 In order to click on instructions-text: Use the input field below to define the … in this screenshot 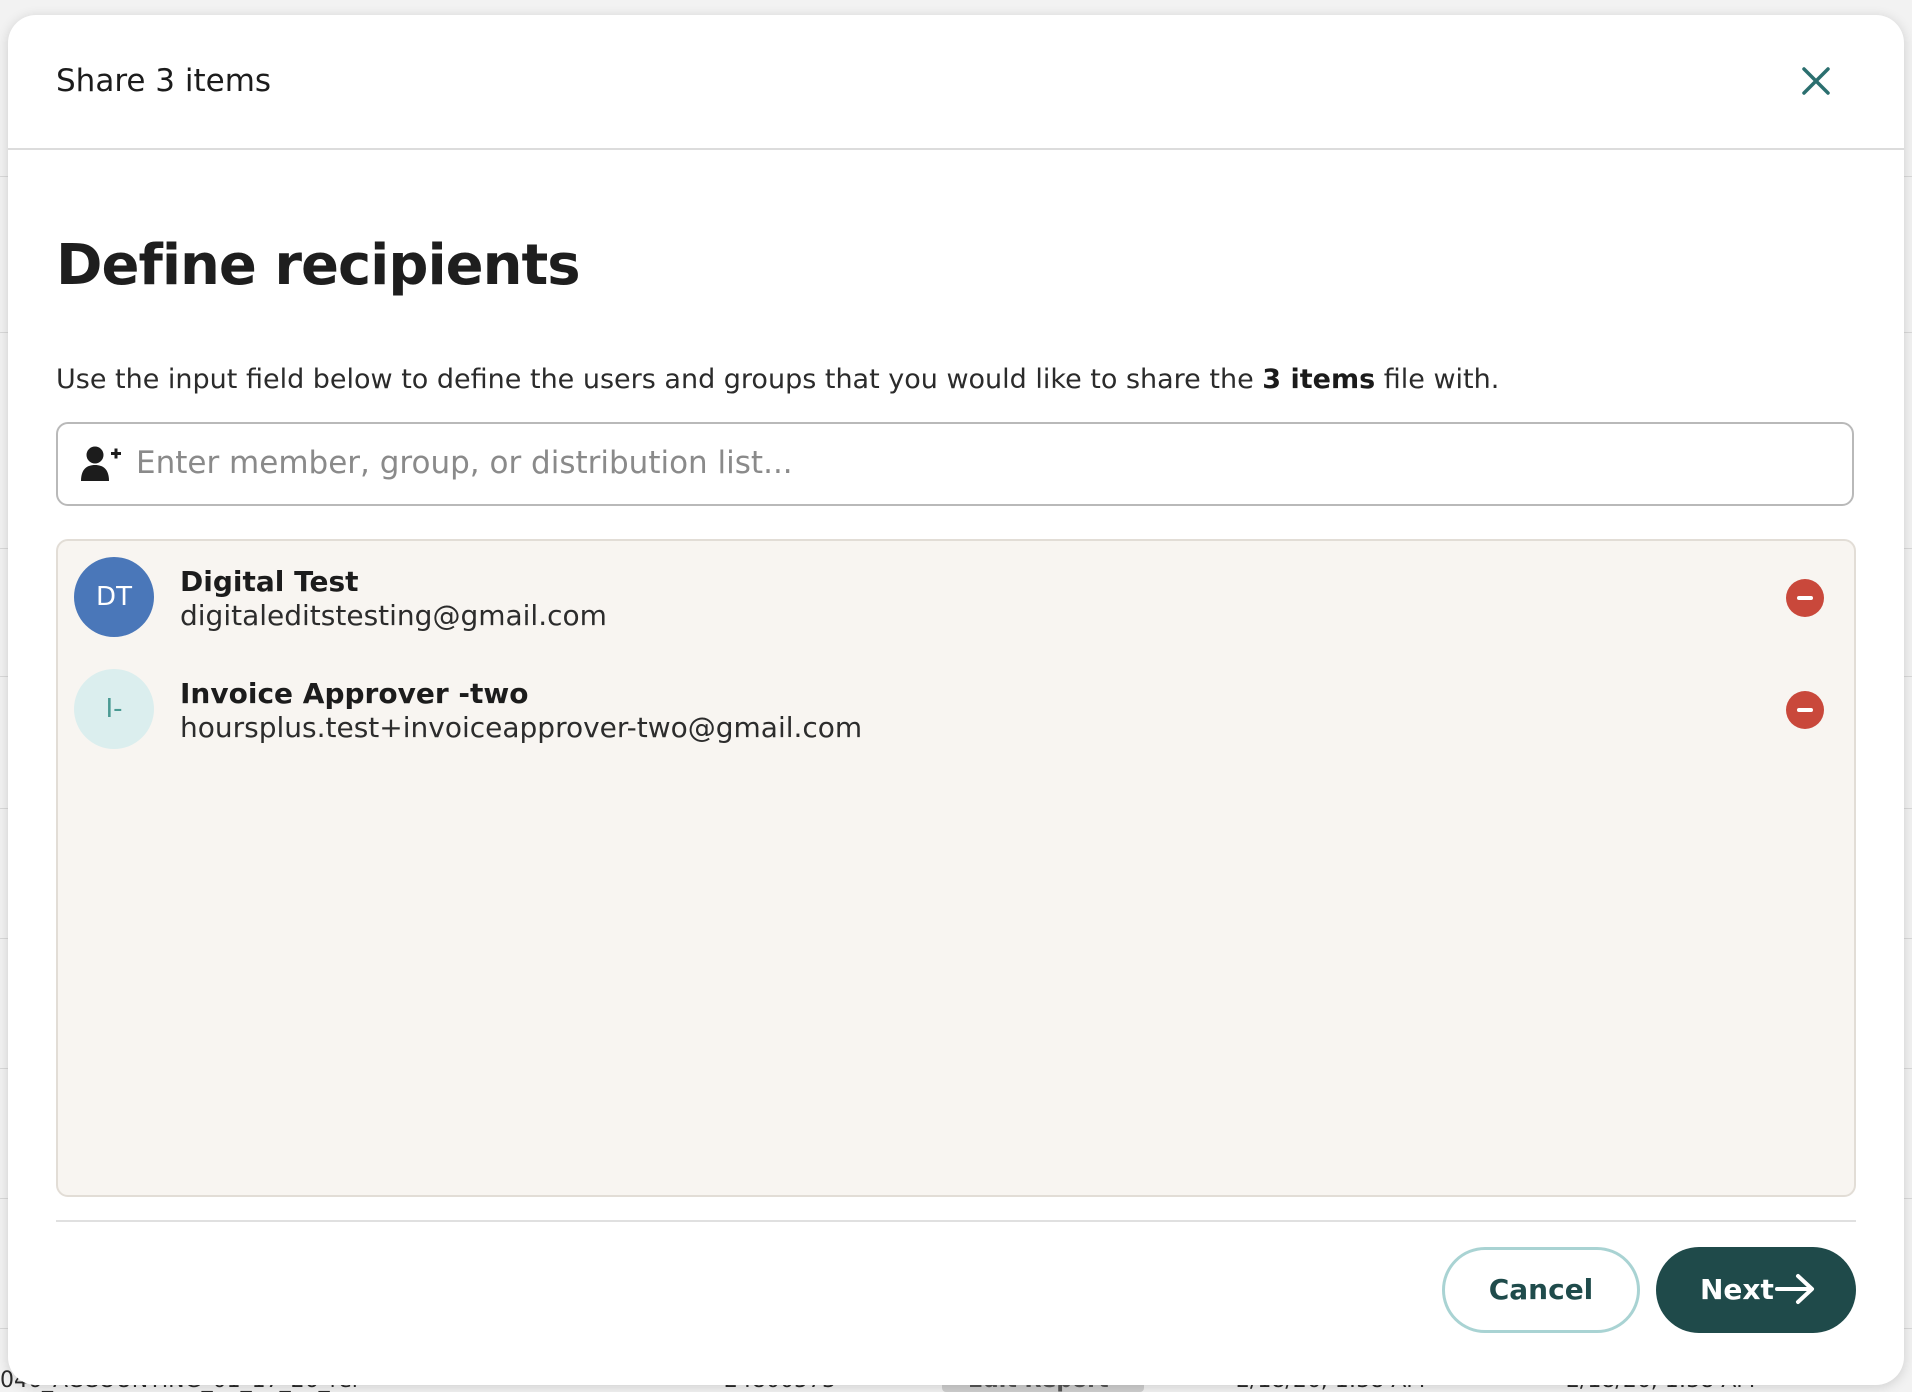, I will do `click(777, 379)`.